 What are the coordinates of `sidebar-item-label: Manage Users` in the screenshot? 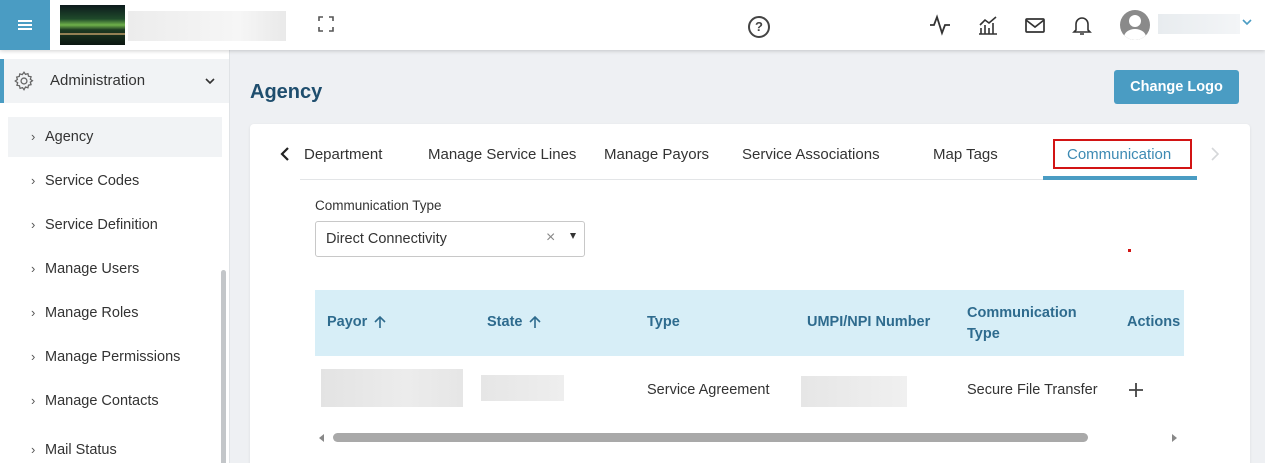 It's located at (92, 269).